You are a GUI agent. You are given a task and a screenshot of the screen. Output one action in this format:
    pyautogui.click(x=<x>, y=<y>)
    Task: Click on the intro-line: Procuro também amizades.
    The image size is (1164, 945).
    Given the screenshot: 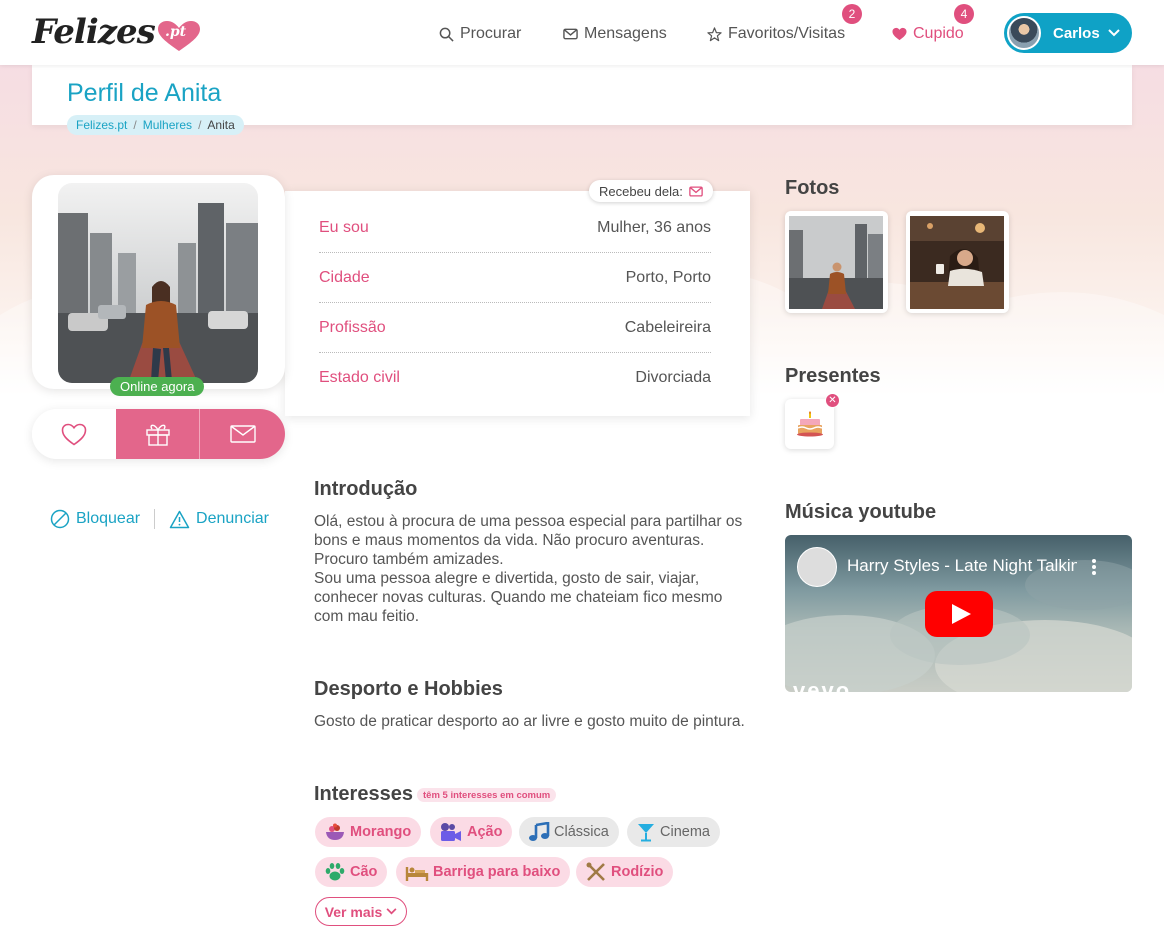 What is the action you would take?
    pyautogui.click(x=409, y=559)
    